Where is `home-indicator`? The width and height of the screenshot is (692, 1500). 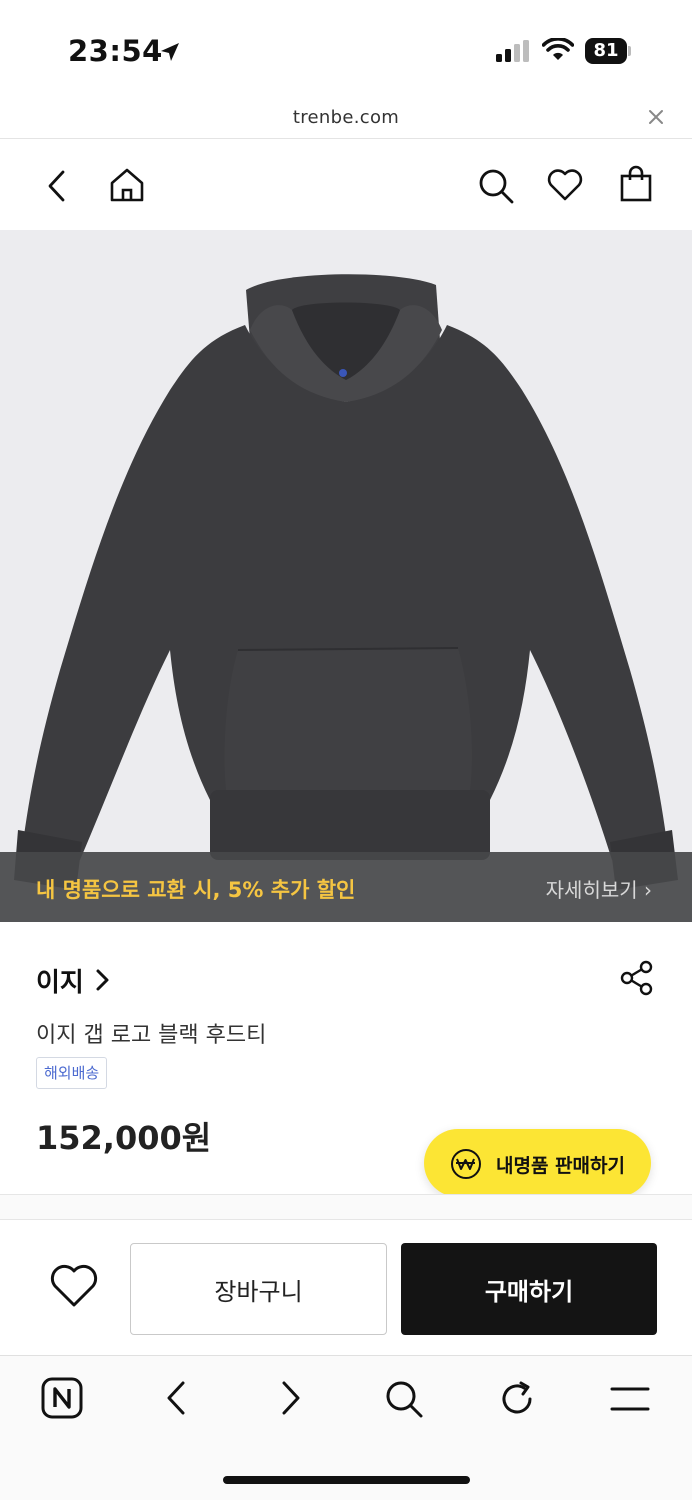
home-indicator is located at coordinates (346, 1480).